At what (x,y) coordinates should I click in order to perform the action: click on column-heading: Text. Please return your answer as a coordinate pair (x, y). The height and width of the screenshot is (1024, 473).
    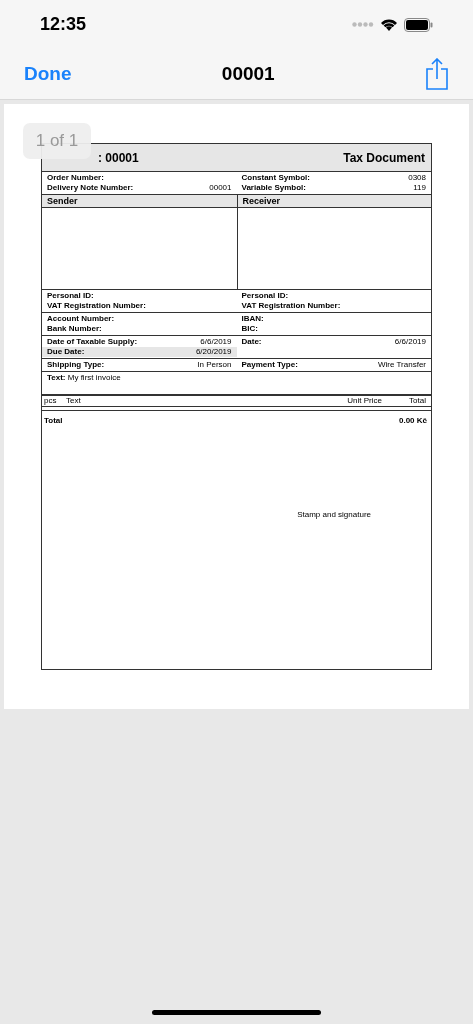
    Looking at the image, I should click on (74, 401).